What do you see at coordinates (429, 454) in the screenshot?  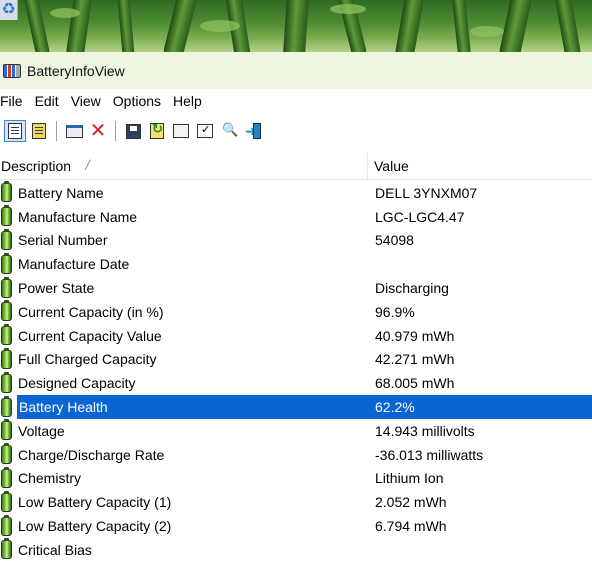 I see `row-value: -36.013 milliwatts` at bounding box center [429, 454].